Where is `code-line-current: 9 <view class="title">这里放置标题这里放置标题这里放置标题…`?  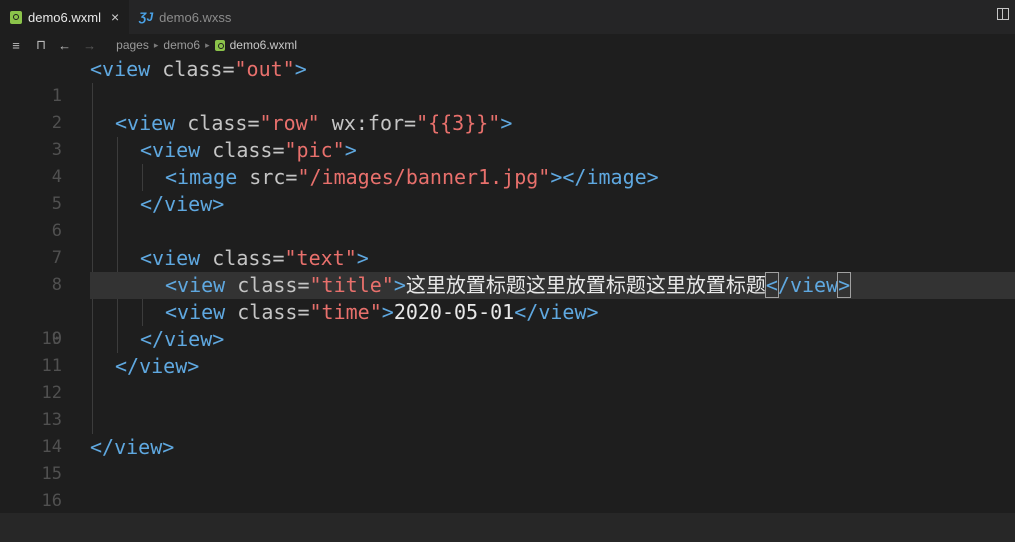
code-line-current: 9 <view class="title">这里放置标题这里放置标题这里放置标题… is located at coordinates (507, 310).